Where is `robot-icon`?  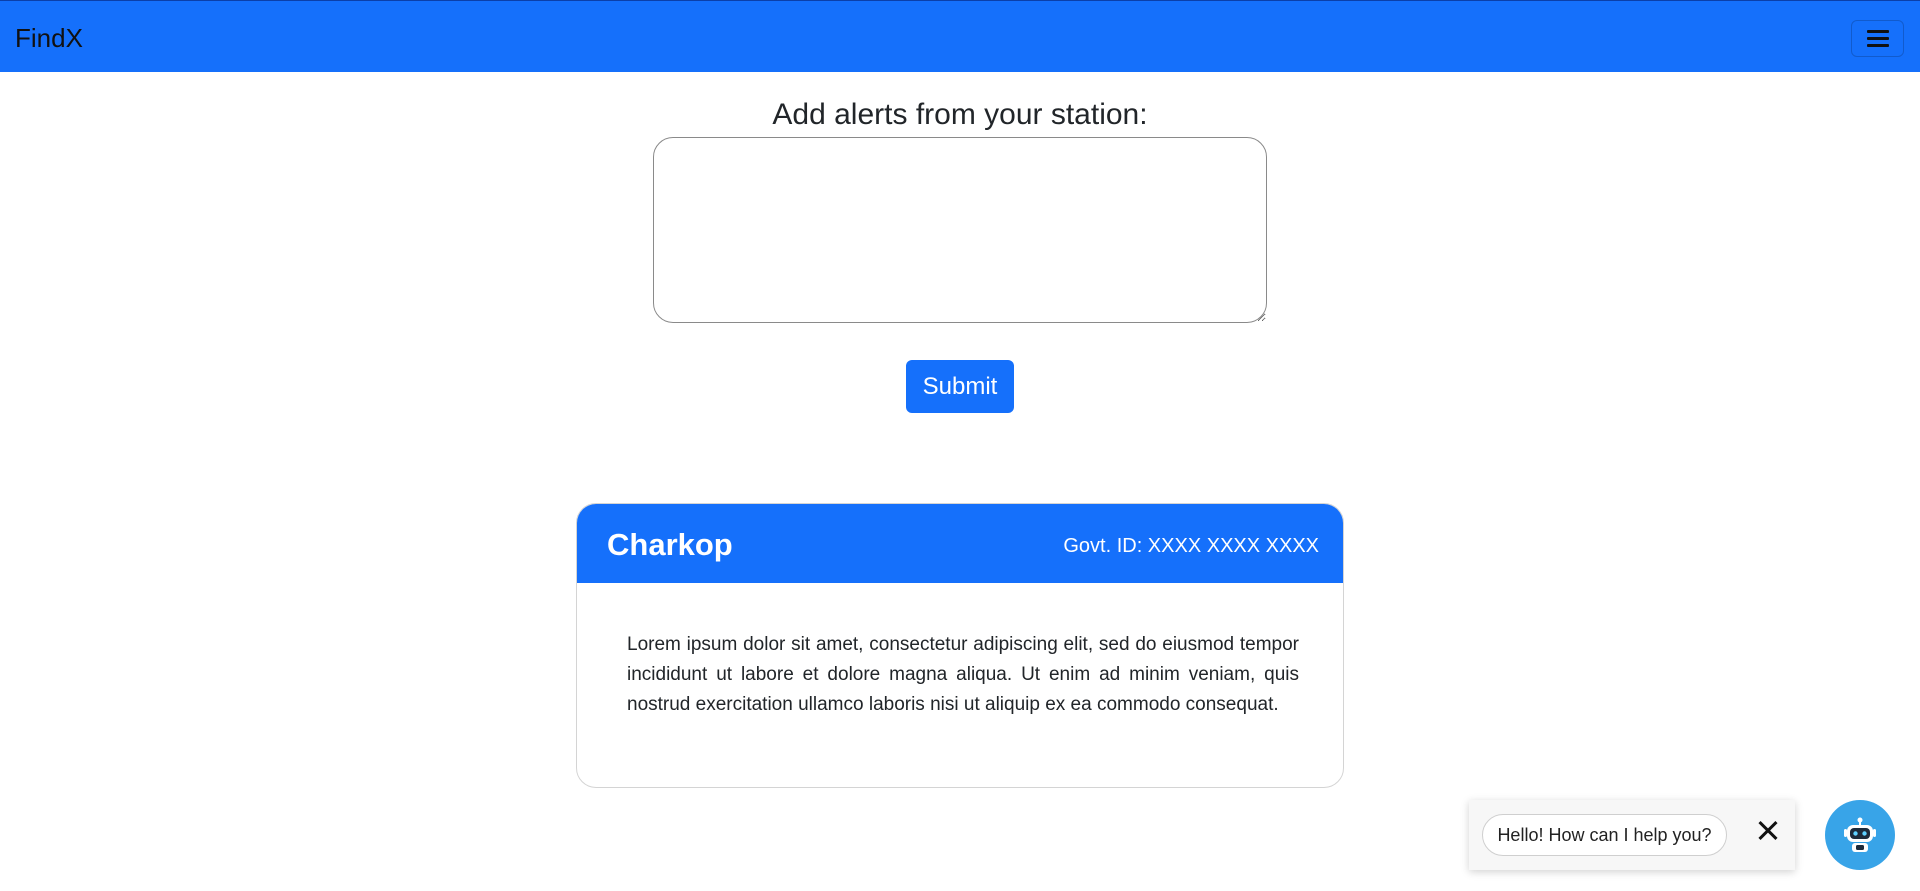 robot-icon is located at coordinates (1860, 834).